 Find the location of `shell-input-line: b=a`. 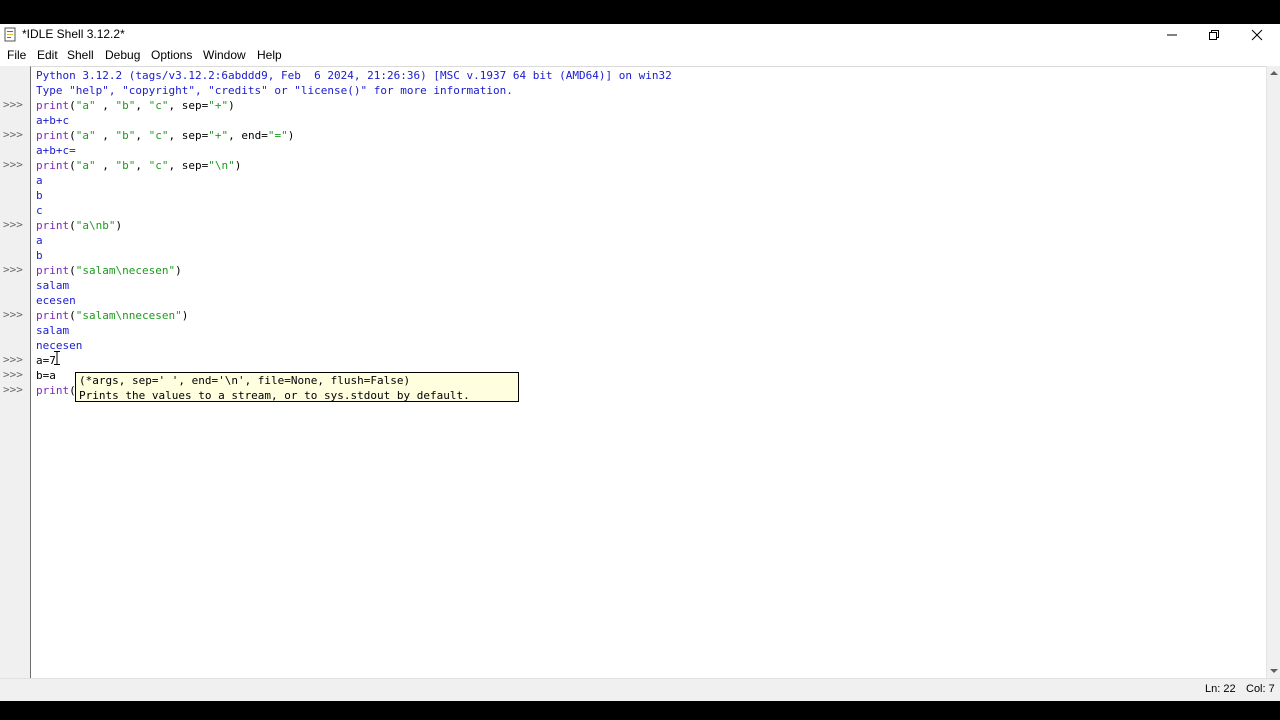

shell-input-line: b=a is located at coordinates (46, 375).